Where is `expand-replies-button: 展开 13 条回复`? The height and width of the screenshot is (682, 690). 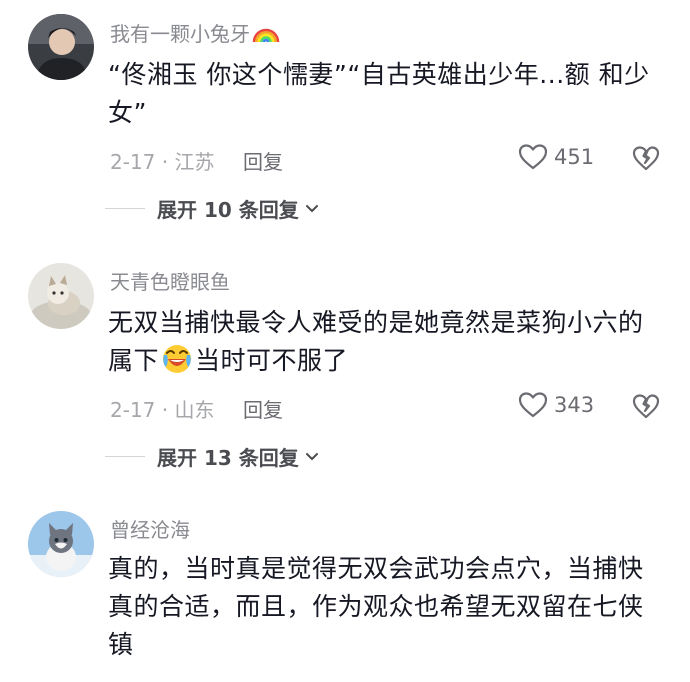
expand-replies-button: 展开 13 条回复 is located at coordinates (212, 456).